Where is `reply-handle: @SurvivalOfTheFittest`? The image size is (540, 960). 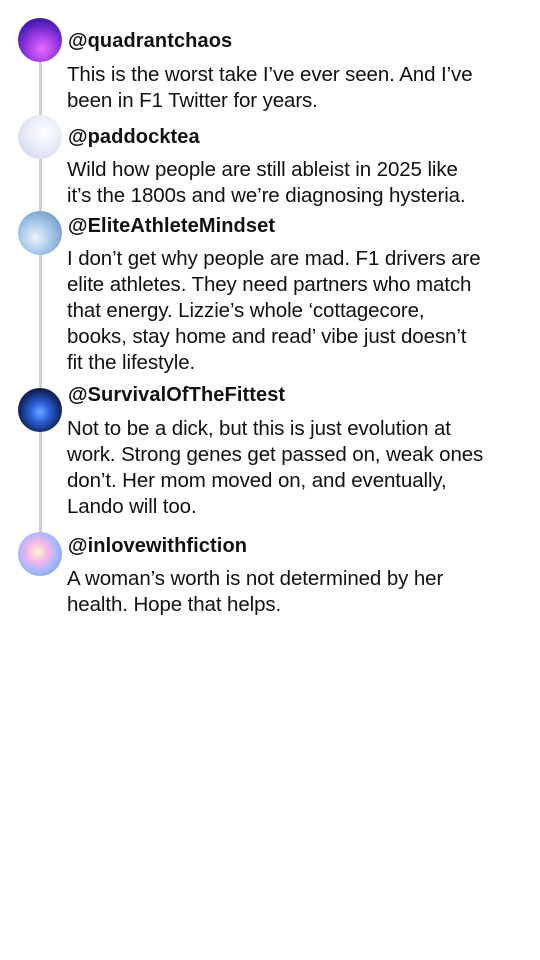
reply-handle: @SurvivalOfTheFittest is located at coordinates (176, 395).